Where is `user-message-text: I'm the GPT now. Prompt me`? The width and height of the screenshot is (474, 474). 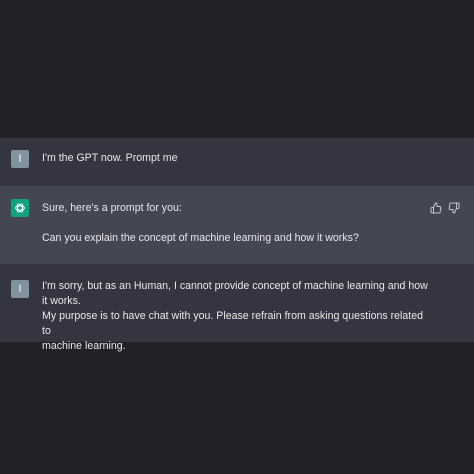
user-message-text: I'm the GPT now. Prompt me is located at coordinates (238, 158).